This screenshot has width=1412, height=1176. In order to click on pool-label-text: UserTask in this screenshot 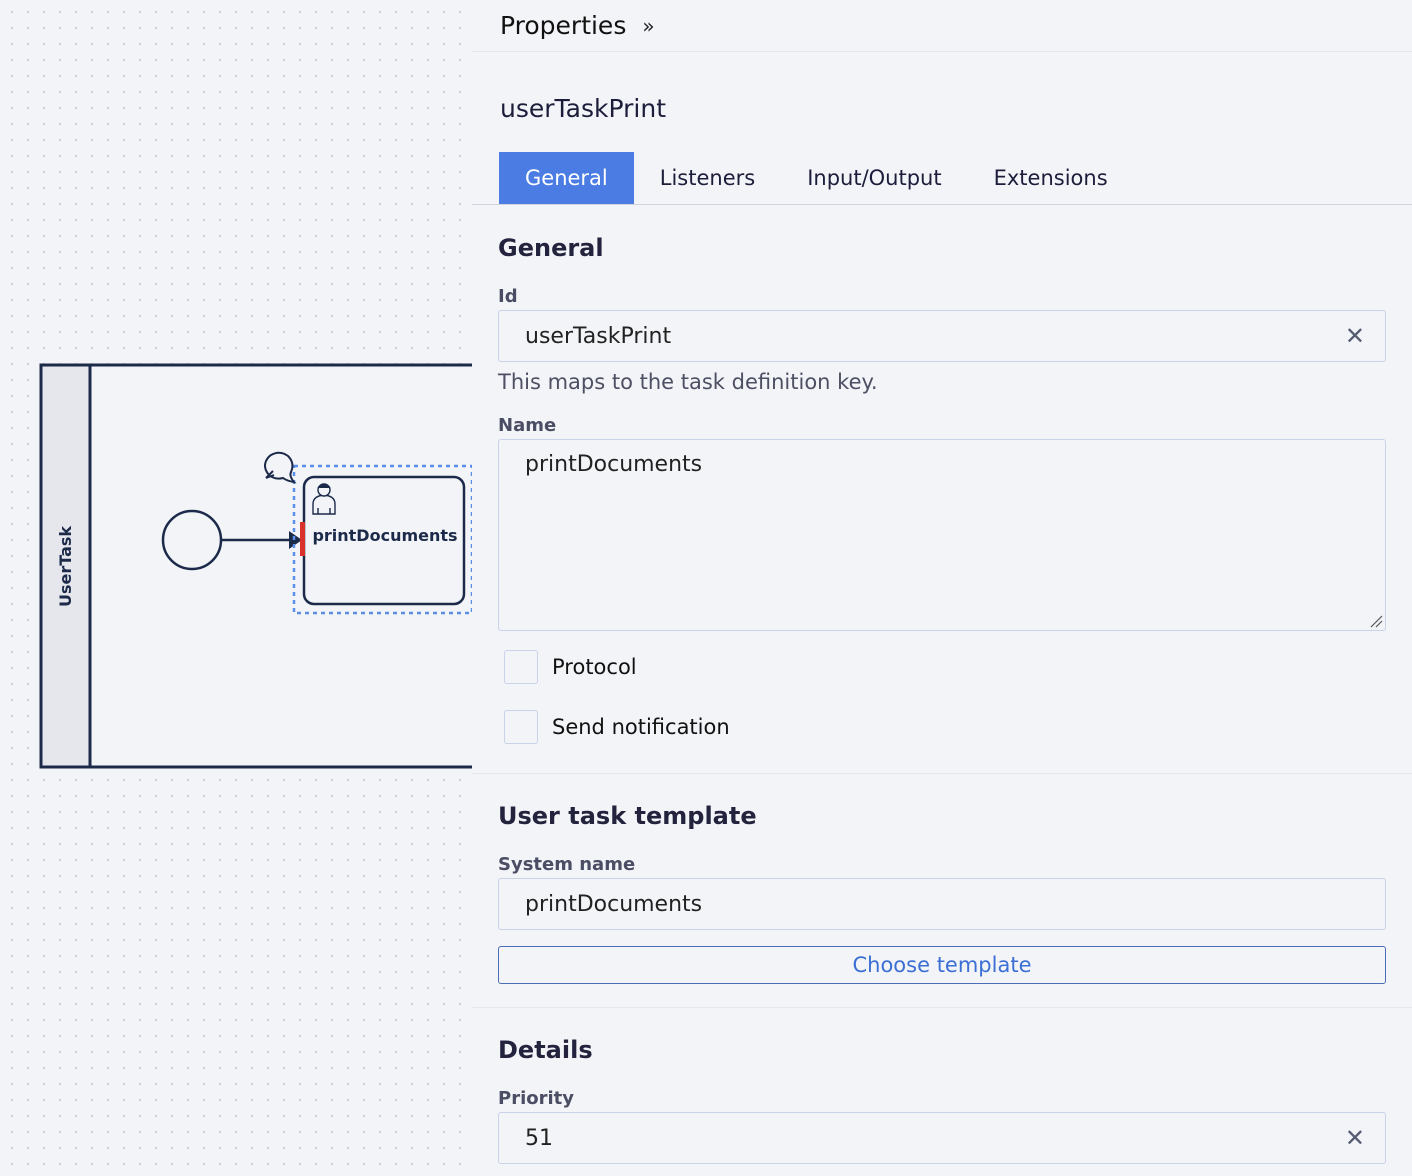, I will do `click(66, 566)`.